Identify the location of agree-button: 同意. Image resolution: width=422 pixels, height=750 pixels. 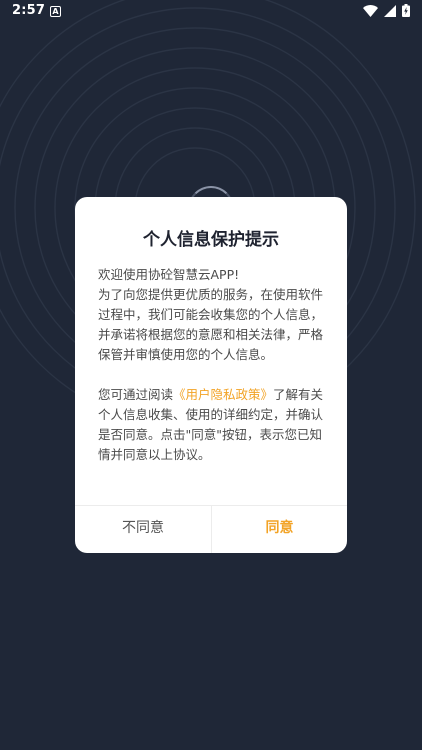
(279, 529).